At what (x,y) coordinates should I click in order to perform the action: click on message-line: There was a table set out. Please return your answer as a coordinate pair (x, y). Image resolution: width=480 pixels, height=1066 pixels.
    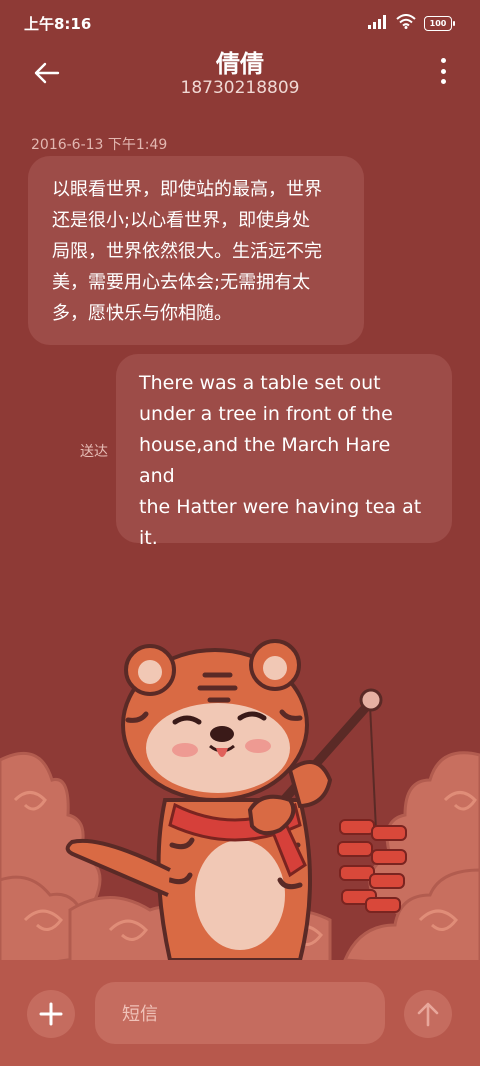
    Looking at the image, I should click on (260, 383).